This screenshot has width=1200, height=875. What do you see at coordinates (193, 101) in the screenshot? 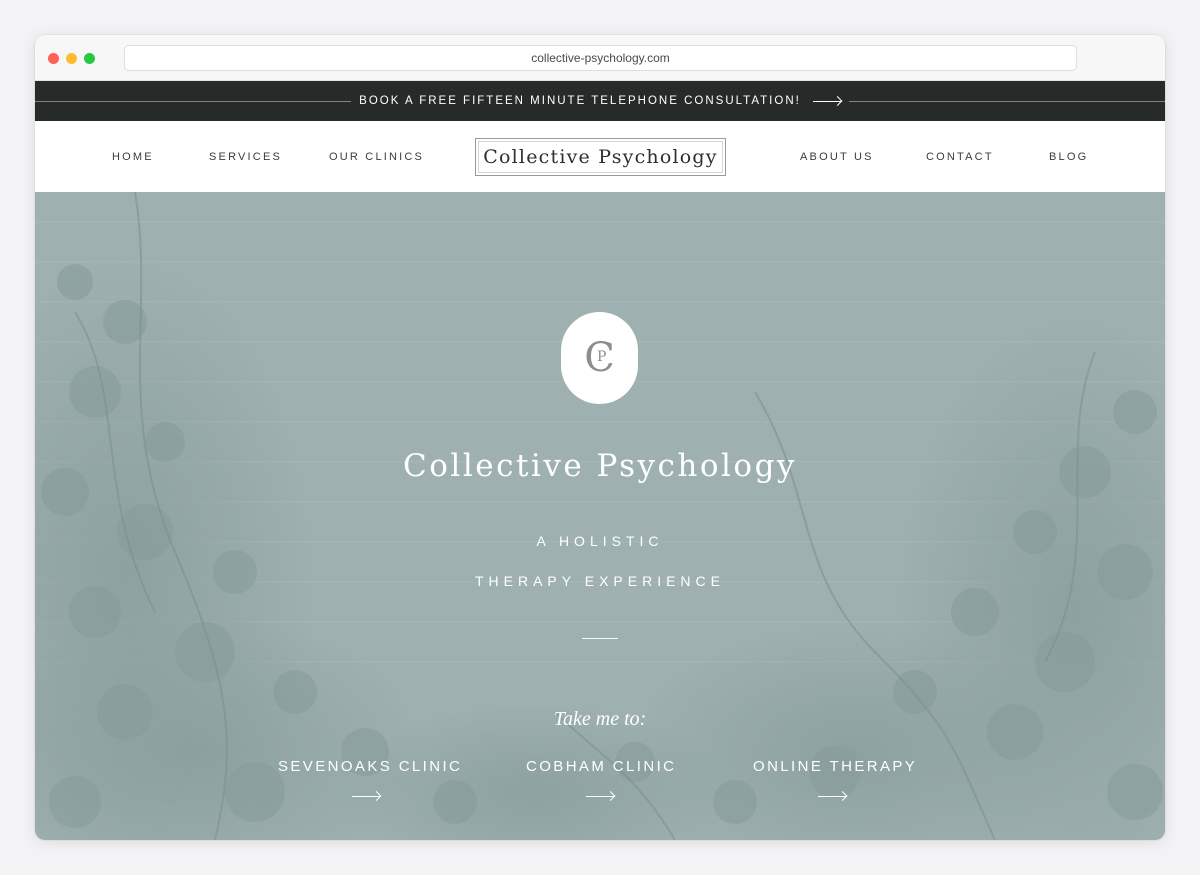
I see `announcement-divider-left` at bounding box center [193, 101].